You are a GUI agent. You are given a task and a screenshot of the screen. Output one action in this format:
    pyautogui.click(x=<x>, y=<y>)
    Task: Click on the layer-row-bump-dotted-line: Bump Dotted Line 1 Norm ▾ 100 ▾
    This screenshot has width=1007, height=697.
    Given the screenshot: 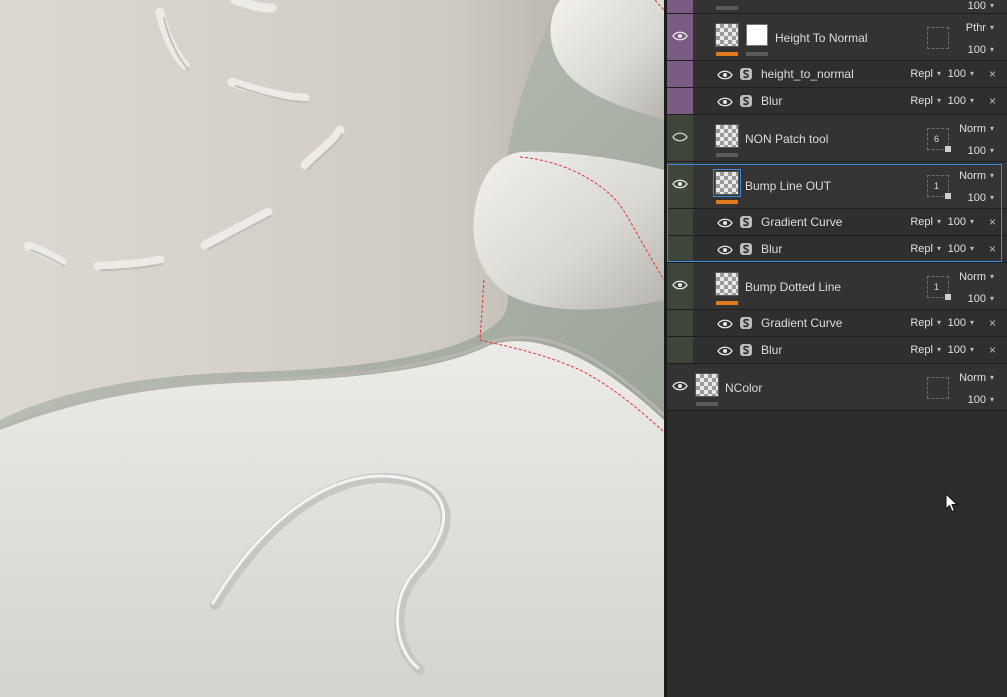 What is the action you would take?
    pyautogui.click(x=837, y=286)
    